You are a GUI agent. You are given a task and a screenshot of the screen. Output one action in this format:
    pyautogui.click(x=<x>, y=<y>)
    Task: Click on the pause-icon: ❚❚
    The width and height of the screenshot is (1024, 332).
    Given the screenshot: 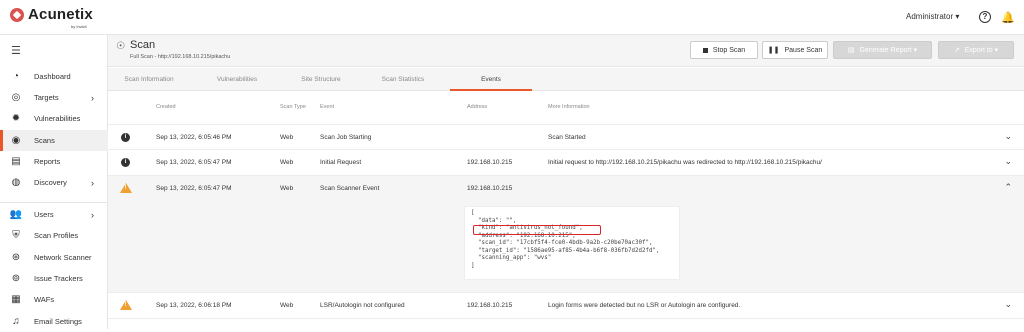 What is the action you would take?
    pyautogui.click(x=773, y=50)
    